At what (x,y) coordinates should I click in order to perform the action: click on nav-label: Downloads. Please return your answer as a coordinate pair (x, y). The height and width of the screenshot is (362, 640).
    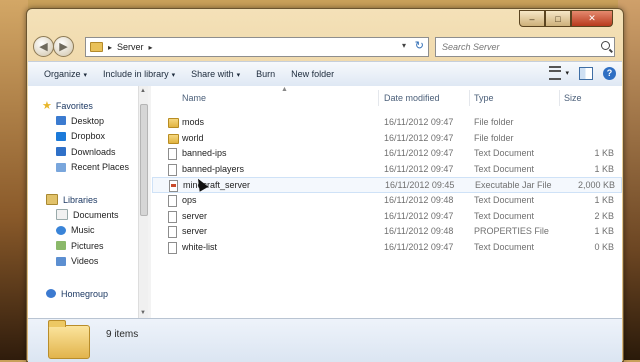
    Looking at the image, I should click on (93, 151).